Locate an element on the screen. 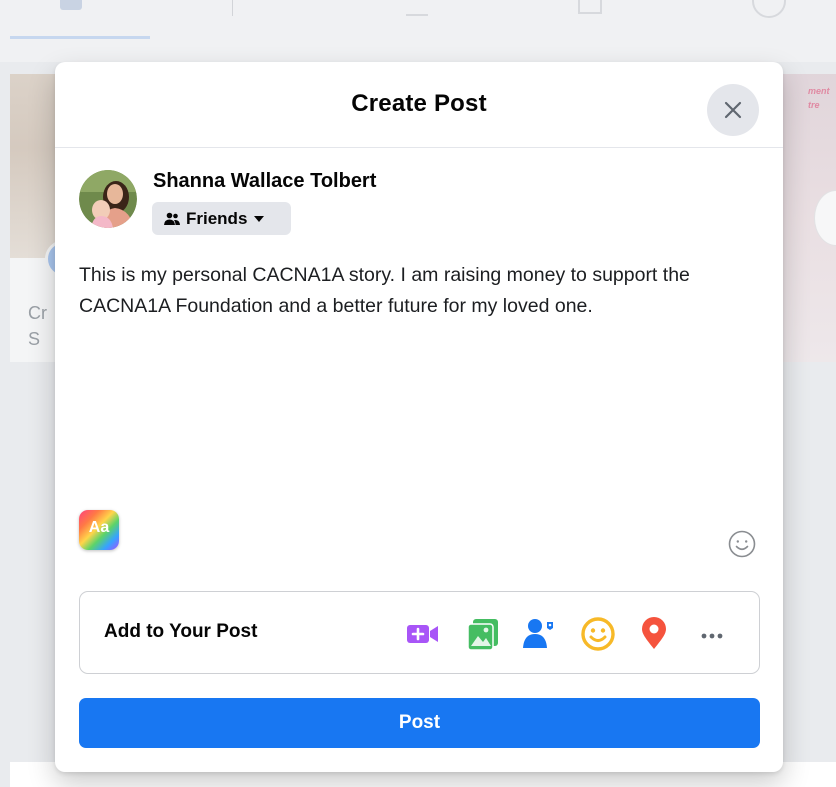  text-style-label: Aa is located at coordinates (99, 527).